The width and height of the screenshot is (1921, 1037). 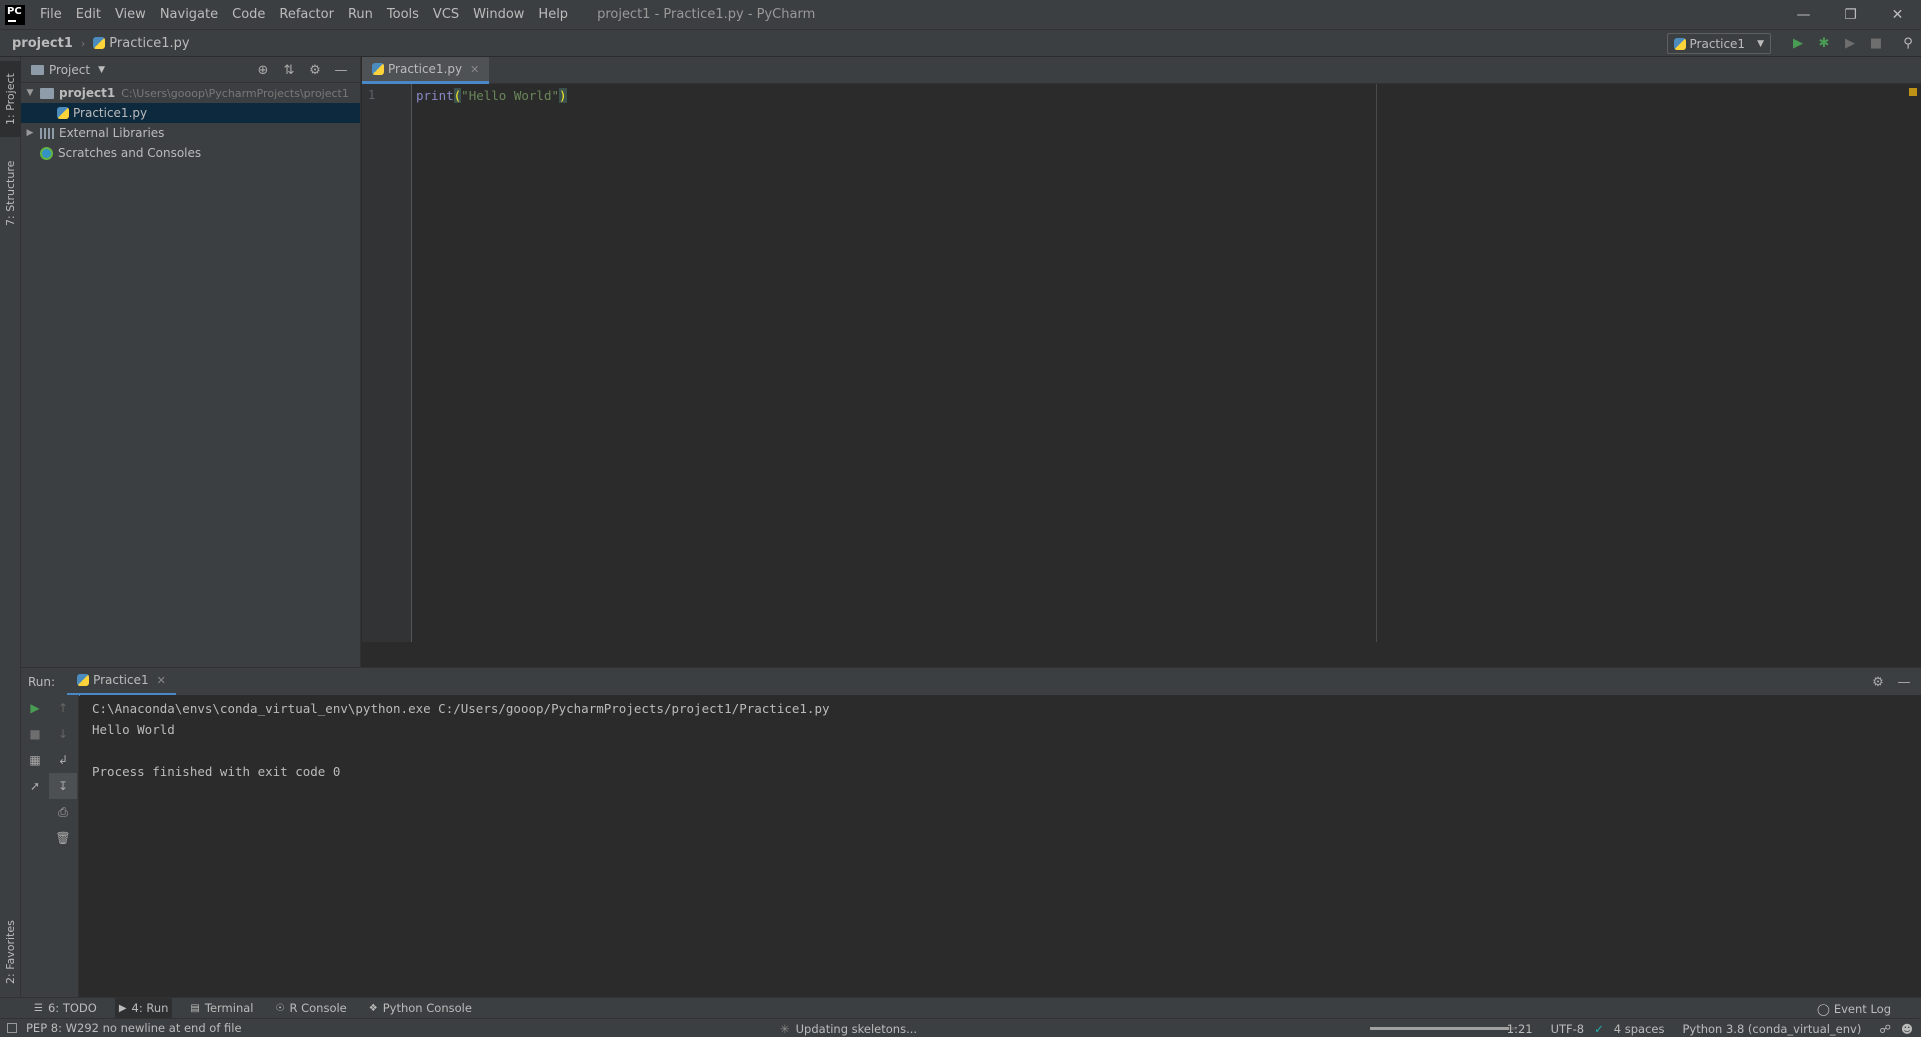 I want to click on rerun-icon: ▶, so click(x=35, y=708).